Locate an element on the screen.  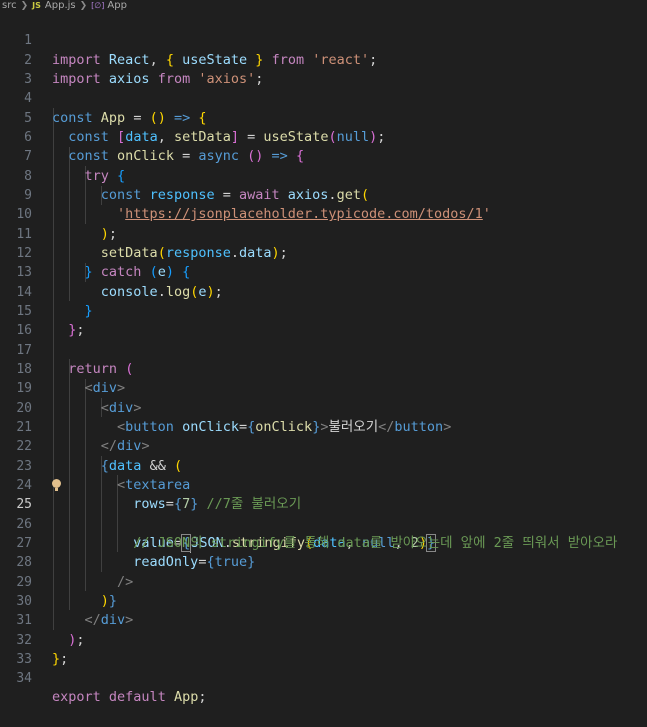
code-line: 30 </div> is located at coordinates (323, 600).